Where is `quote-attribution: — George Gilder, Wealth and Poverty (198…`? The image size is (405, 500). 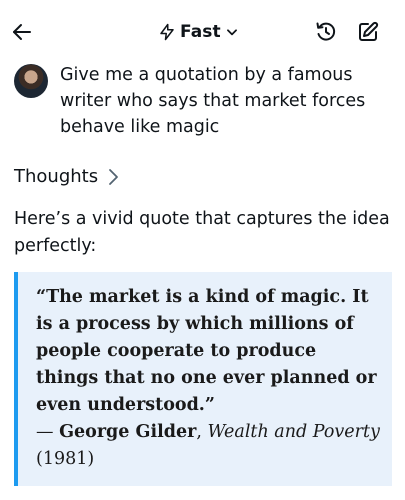 quote-attribution: — George Gilder, Wealth and Poverty (198… is located at coordinates (209, 446).